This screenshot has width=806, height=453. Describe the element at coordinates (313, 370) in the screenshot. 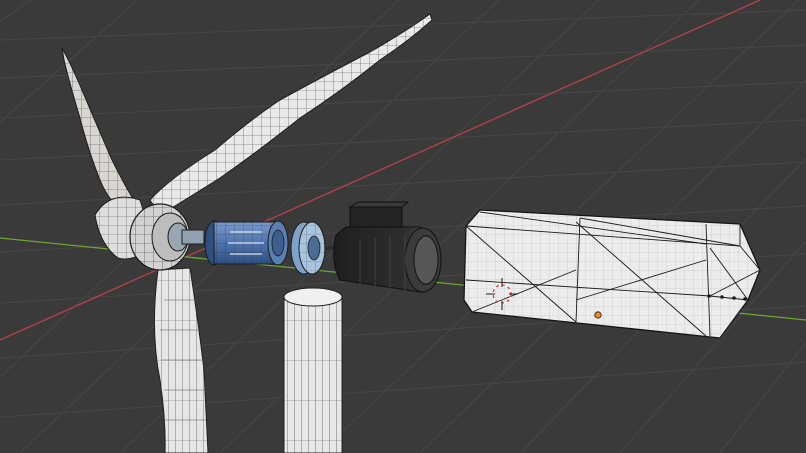

I see `tower-cylinder` at that location.